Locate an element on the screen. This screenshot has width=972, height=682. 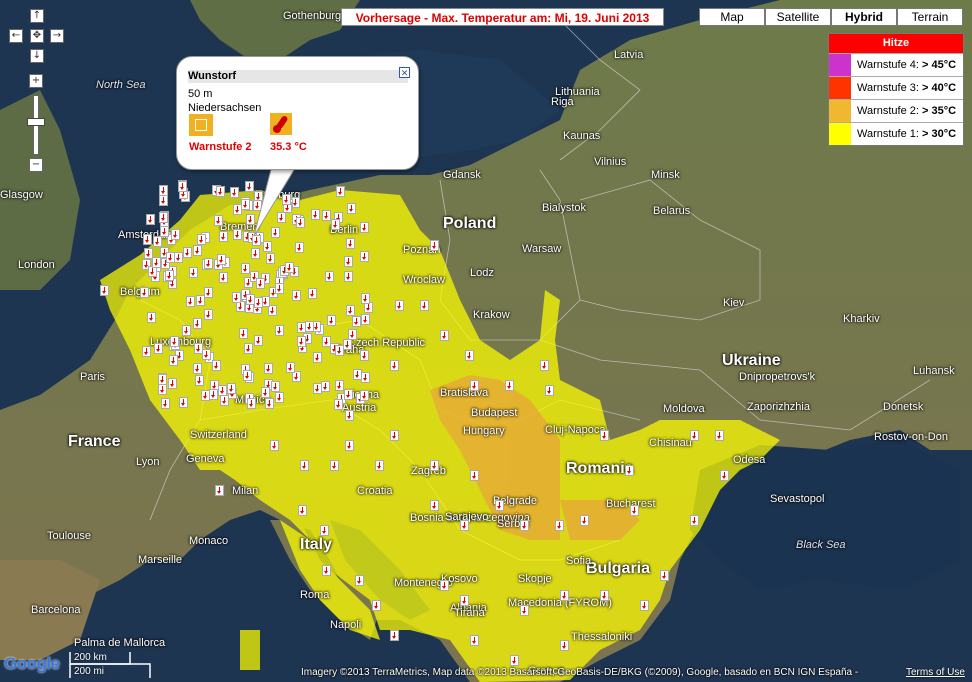
google-logo: Google is located at coordinates (32, 664).